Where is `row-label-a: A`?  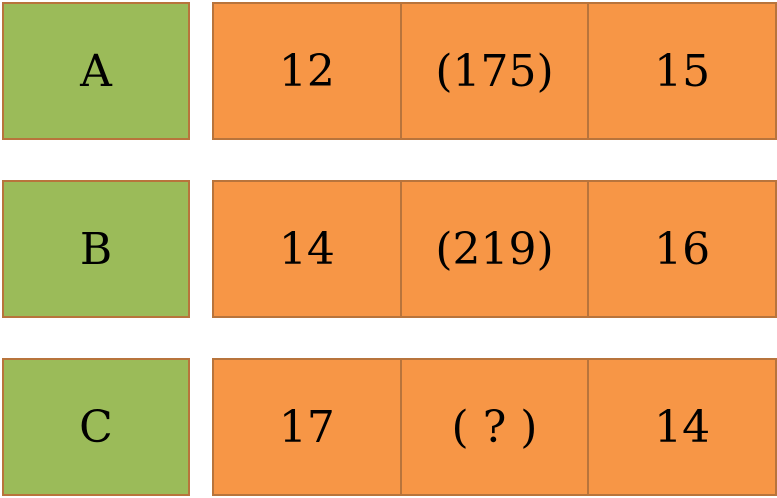 row-label-a: A is located at coordinates (96, 71).